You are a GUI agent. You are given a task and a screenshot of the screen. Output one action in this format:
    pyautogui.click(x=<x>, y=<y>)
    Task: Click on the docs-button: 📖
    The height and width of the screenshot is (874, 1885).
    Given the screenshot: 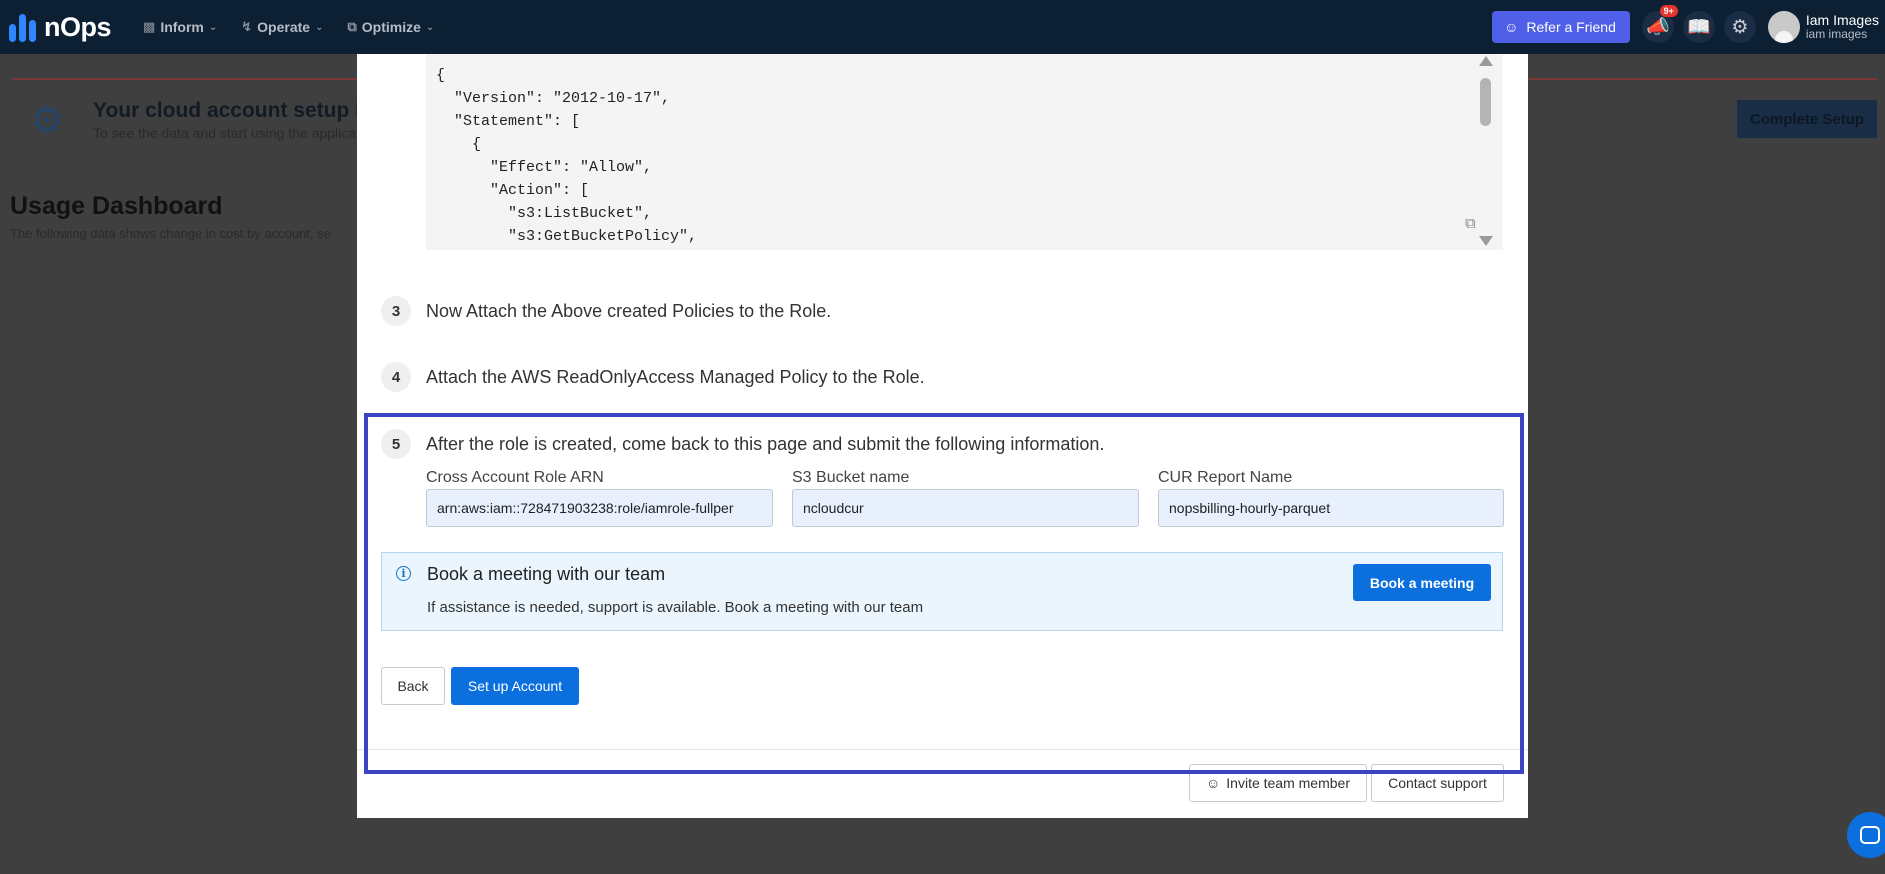 What is the action you would take?
    pyautogui.click(x=1698, y=27)
    